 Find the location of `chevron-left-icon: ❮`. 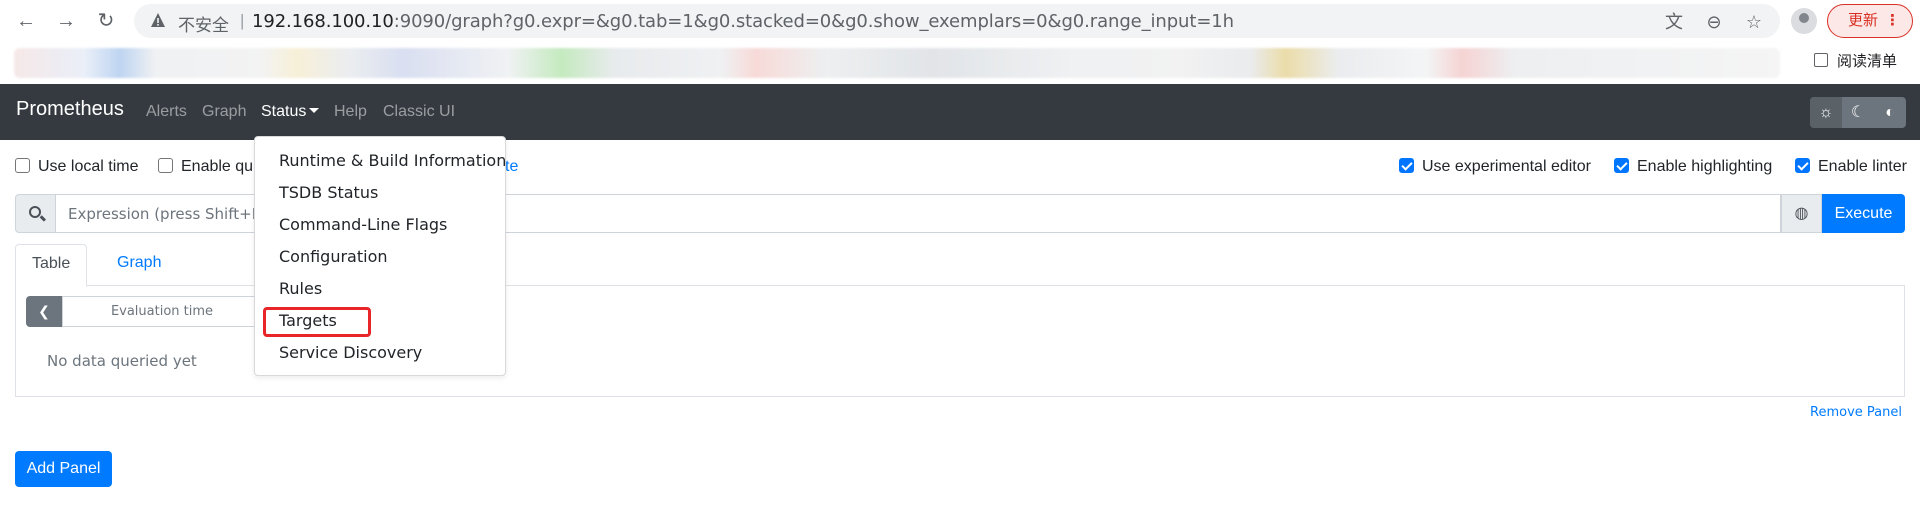

chevron-left-icon: ❮ is located at coordinates (44, 311).